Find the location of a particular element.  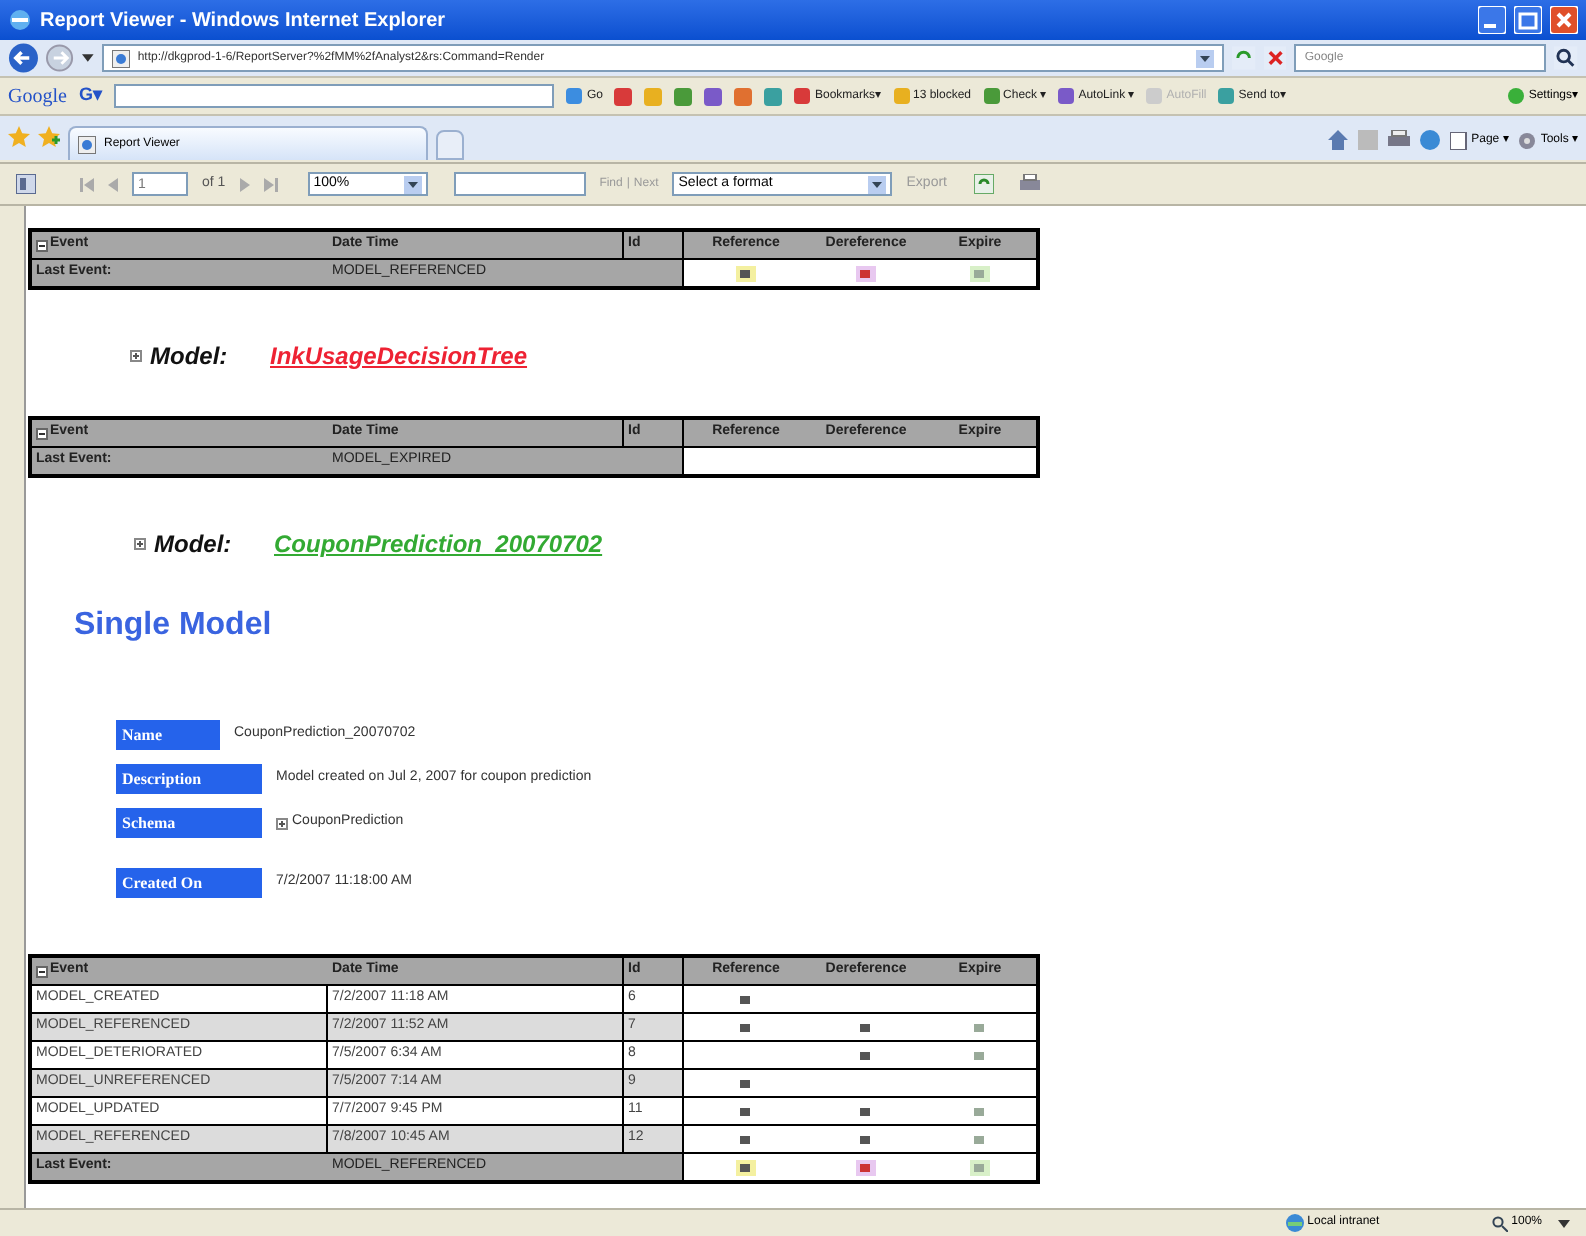

field-label: Name is located at coordinates (168, 735).